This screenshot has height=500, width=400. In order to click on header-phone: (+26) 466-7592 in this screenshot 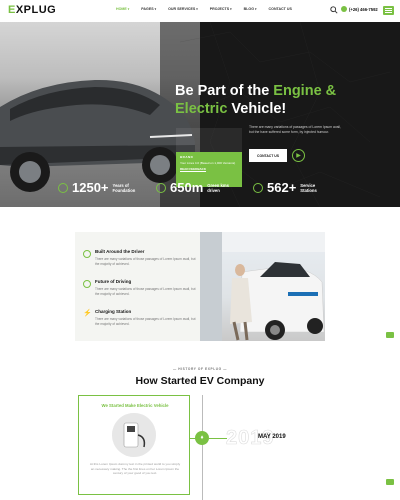, I will do `click(359, 9)`.